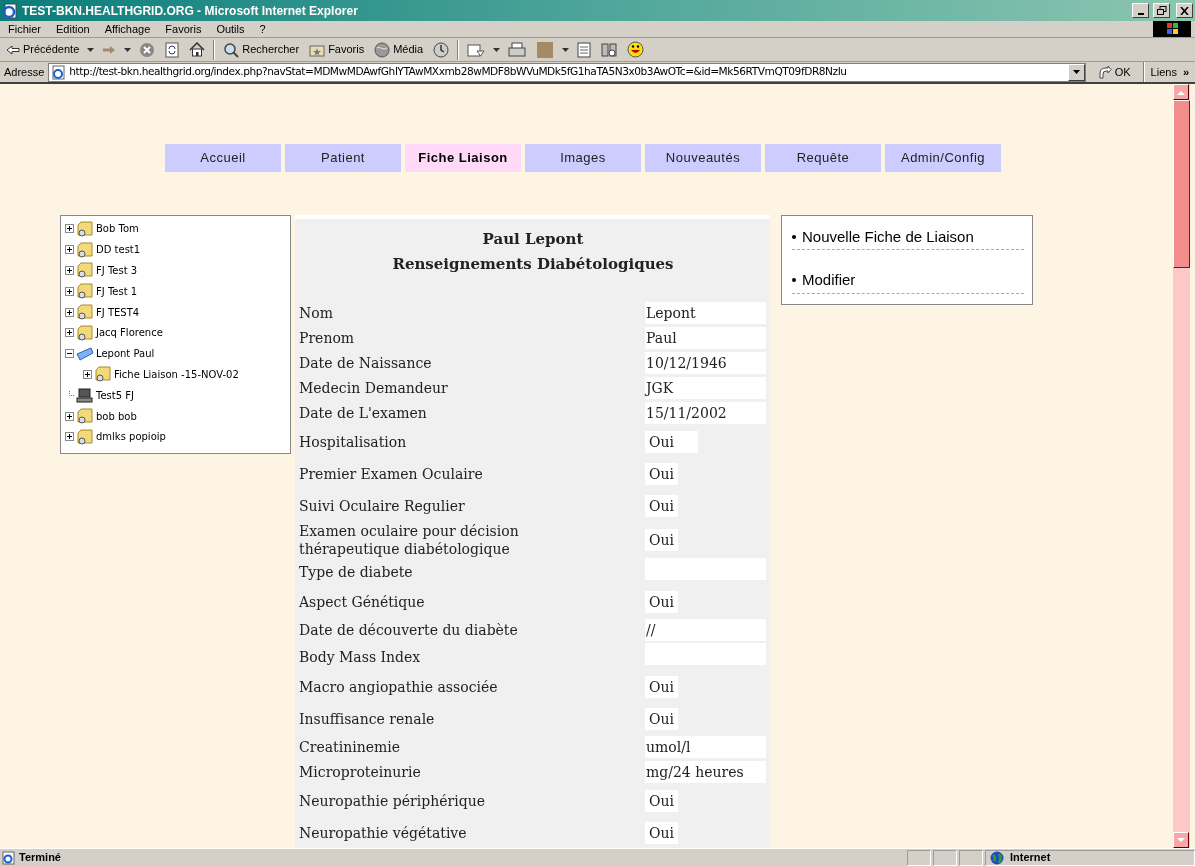  I want to click on go-button: OK, so click(1114, 72).